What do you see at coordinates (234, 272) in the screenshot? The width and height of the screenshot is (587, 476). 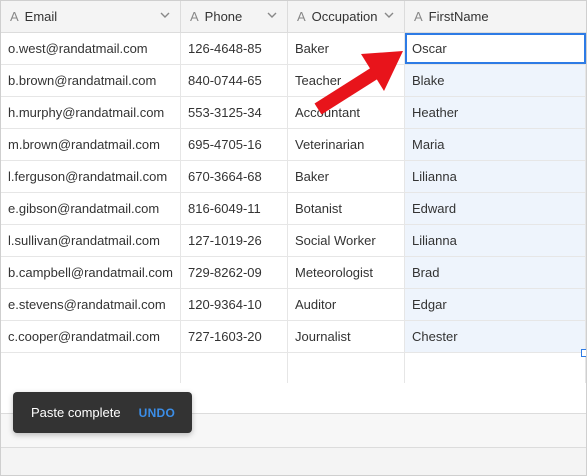 I see `cell-phone: 729-8262-09` at bounding box center [234, 272].